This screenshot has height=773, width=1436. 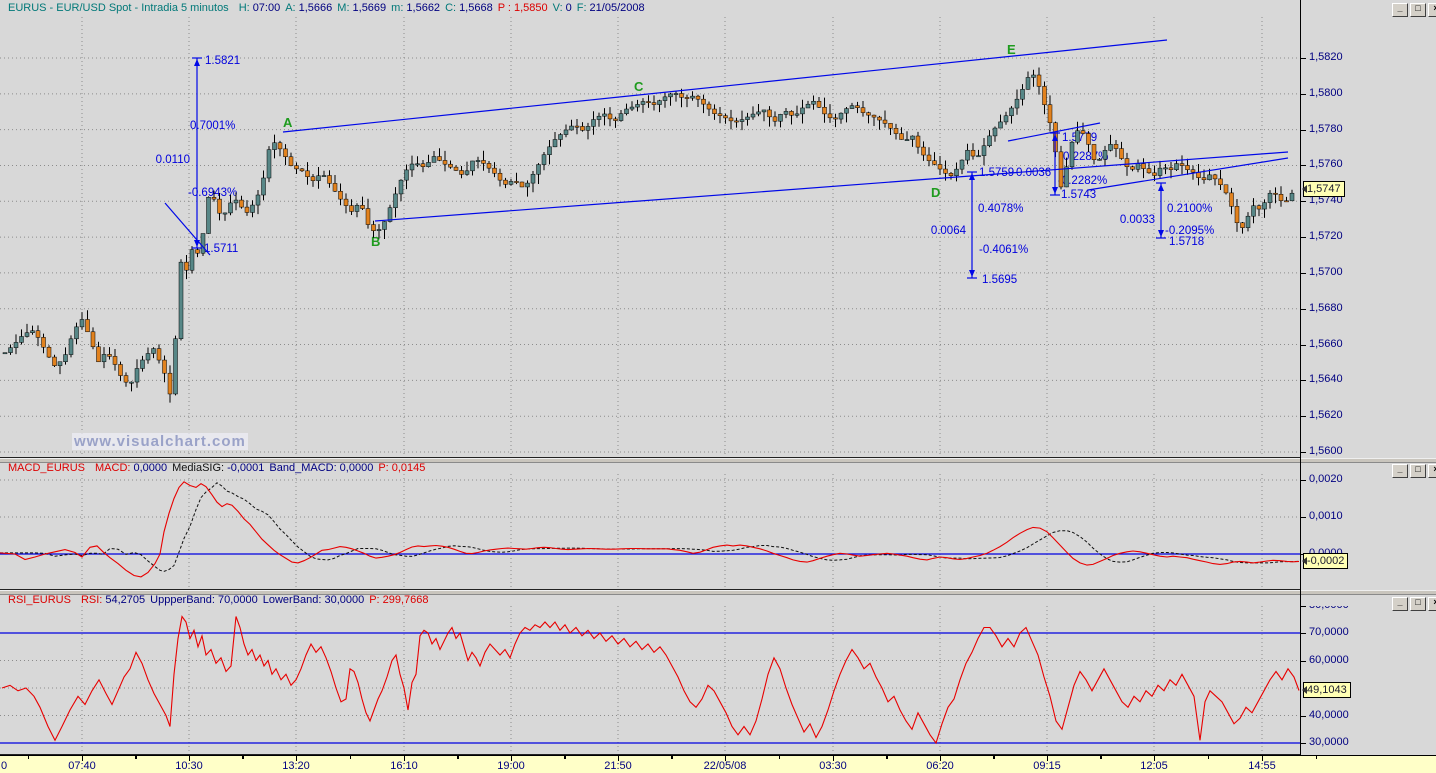 I want to click on axis-tick-label: 40,0000, so click(x=1329, y=714).